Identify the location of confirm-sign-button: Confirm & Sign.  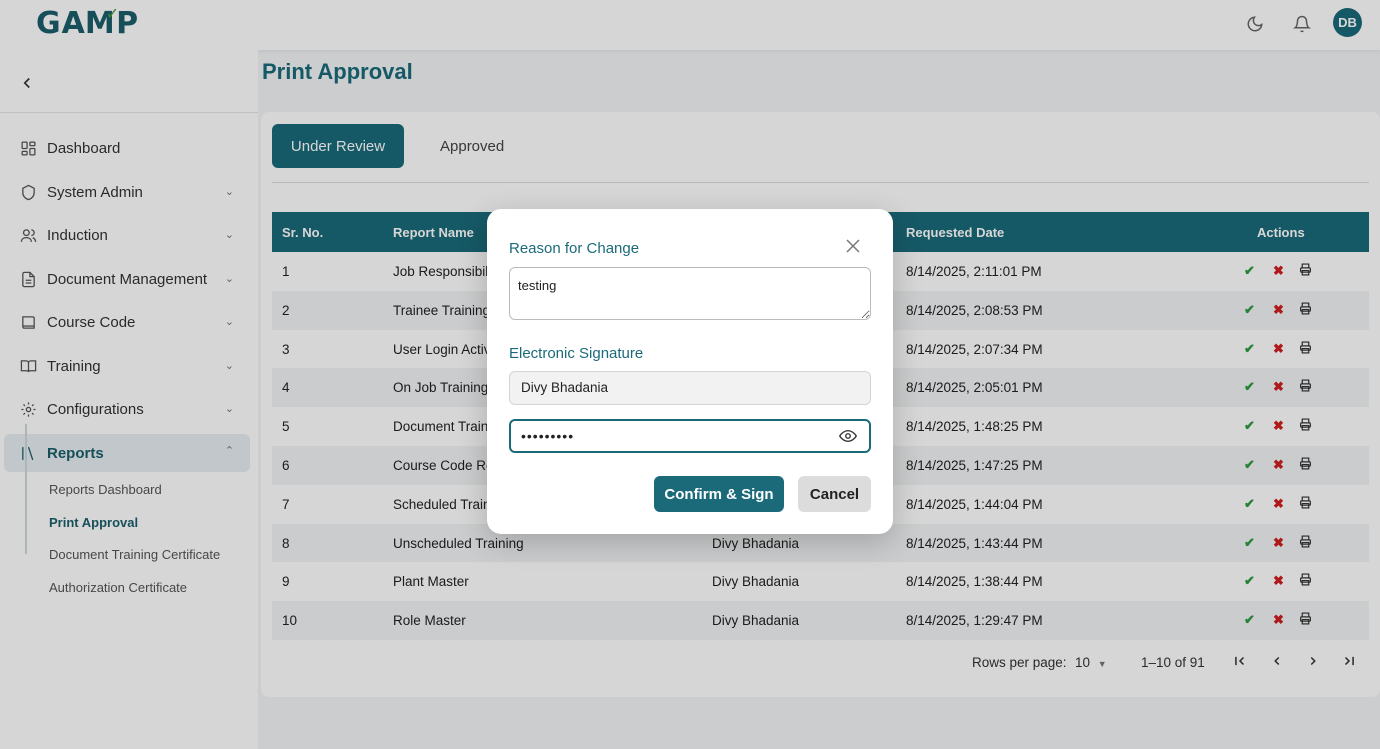
(719, 494).